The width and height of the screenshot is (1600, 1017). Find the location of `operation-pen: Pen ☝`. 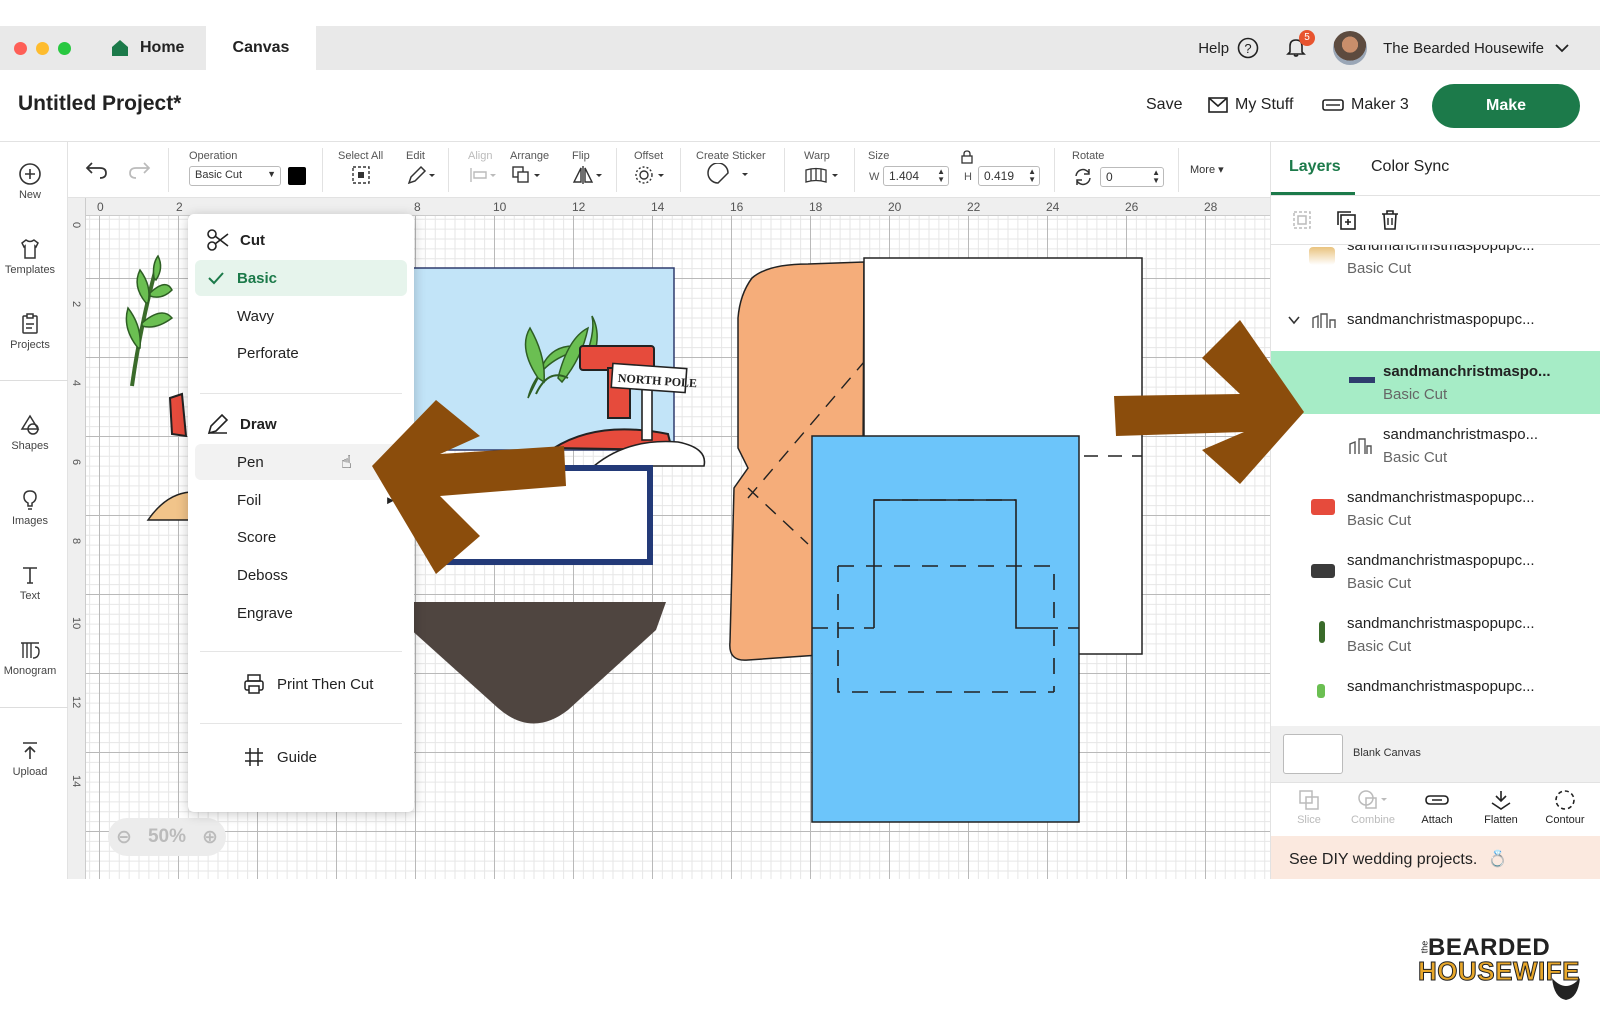

operation-pen: Pen ☝ is located at coordinates (301, 462).